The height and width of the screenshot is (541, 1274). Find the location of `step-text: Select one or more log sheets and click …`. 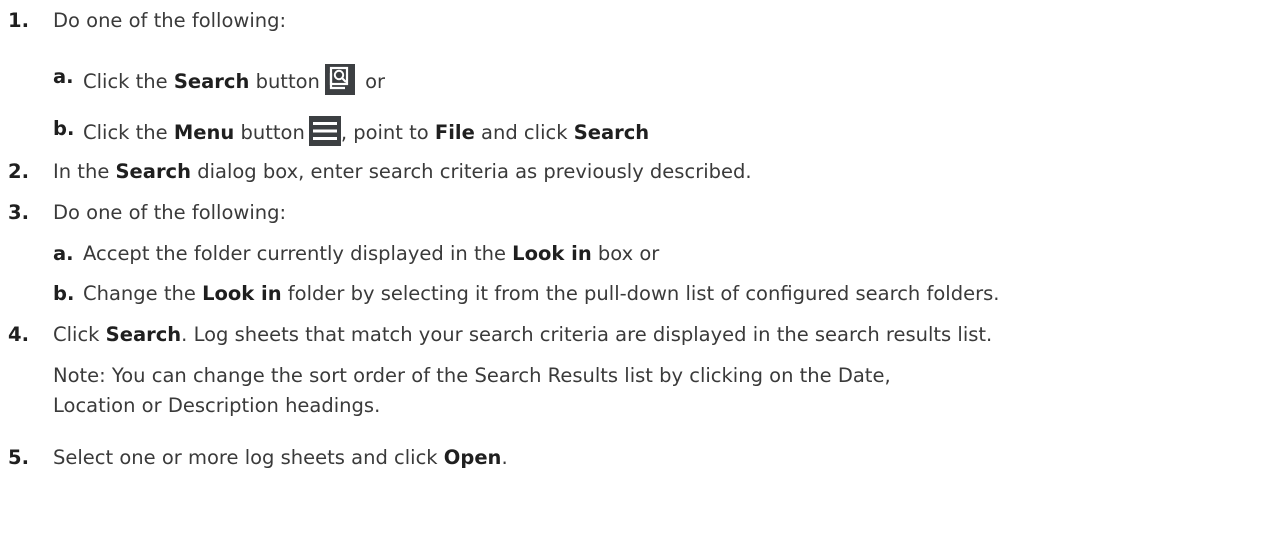

step-text: Select one or more log sheets and click … is located at coordinates (280, 457).